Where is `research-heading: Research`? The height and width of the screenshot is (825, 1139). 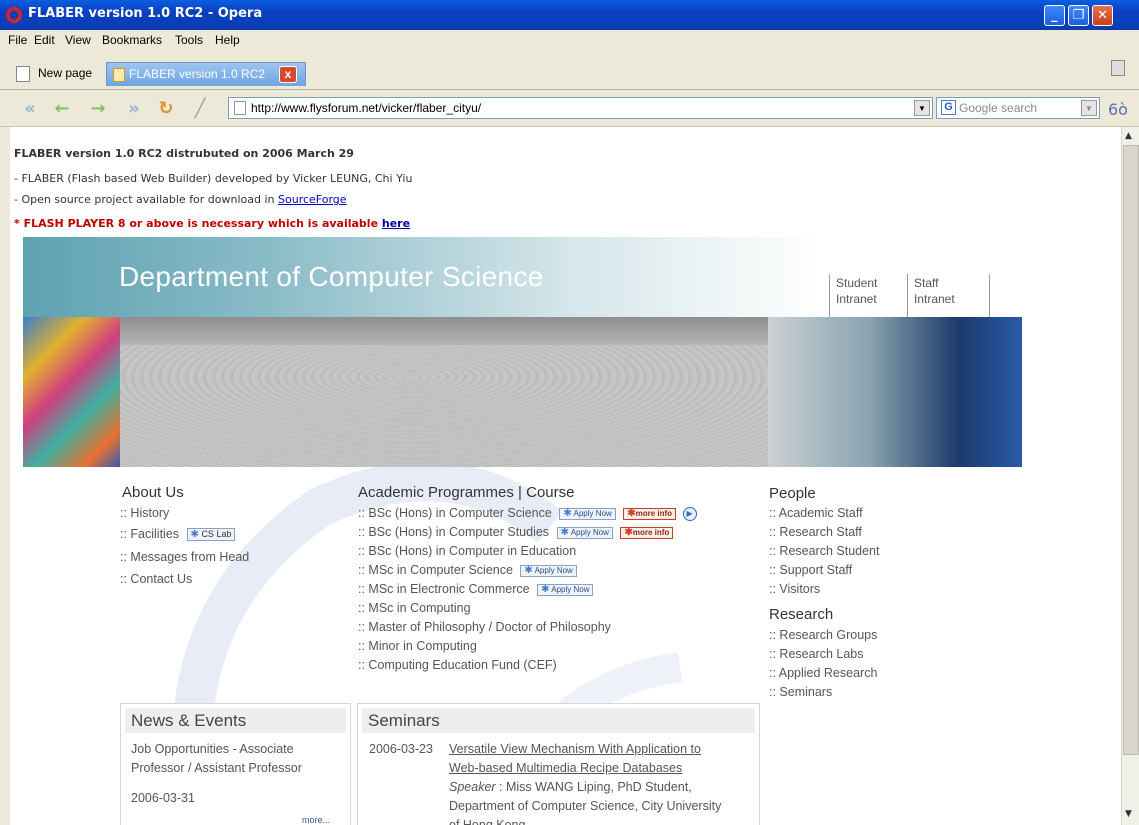 research-heading: Research is located at coordinates (801, 614).